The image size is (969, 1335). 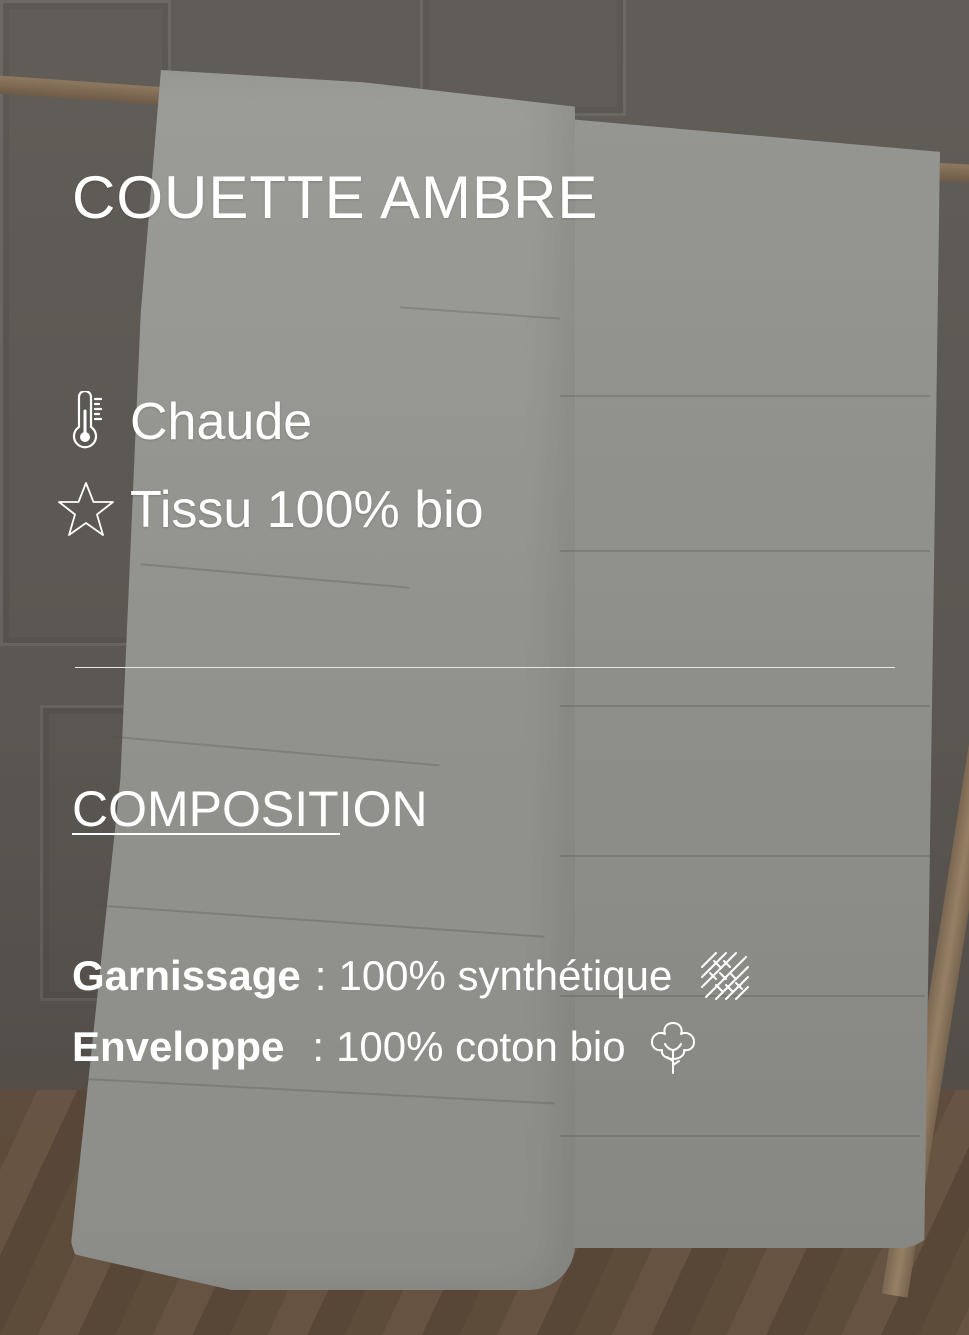 What do you see at coordinates (481, 1046) in the screenshot?
I see `composition-value: 100% coton bio` at bounding box center [481, 1046].